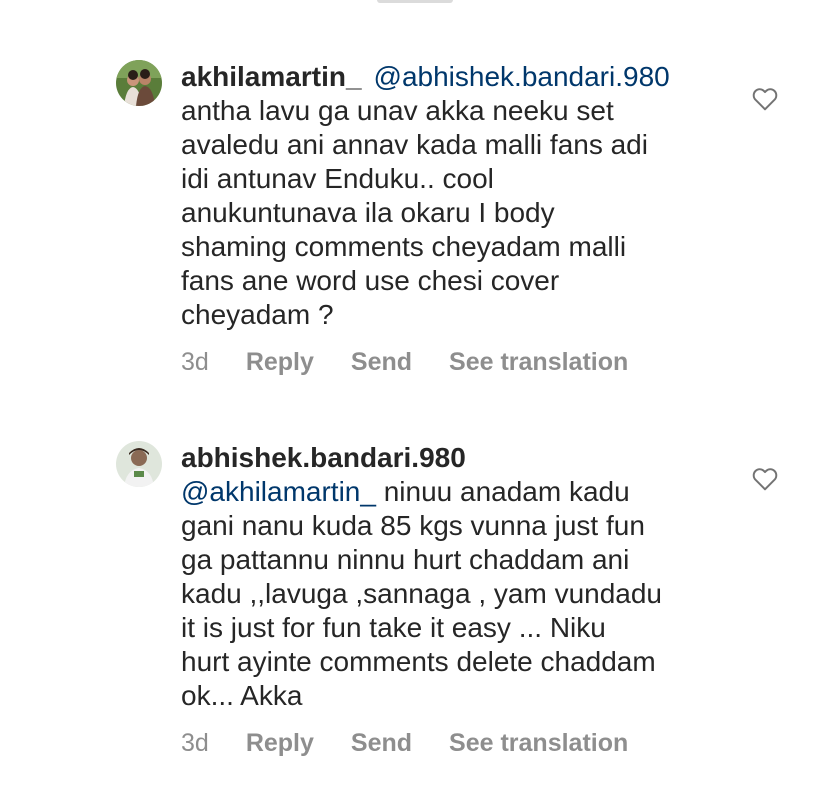 The width and height of the screenshot is (829, 800). What do you see at coordinates (522, 76) in the screenshot?
I see `comment-mention: @abhishek.bandari.980` at bounding box center [522, 76].